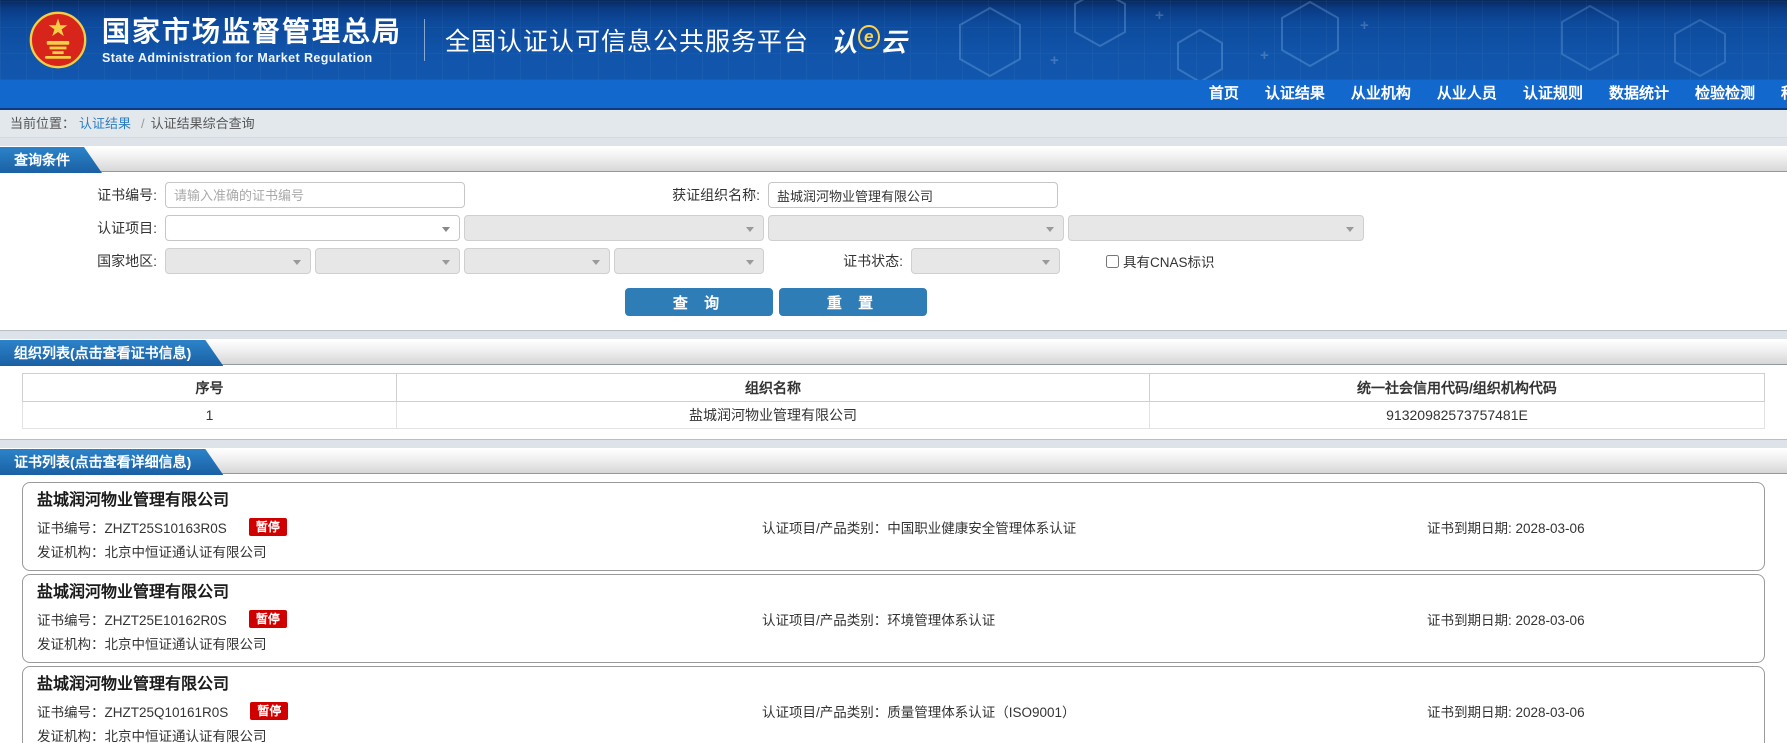 The image size is (1787, 743). I want to click on nav-item-rules: 认证规则, so click(1553, 94).